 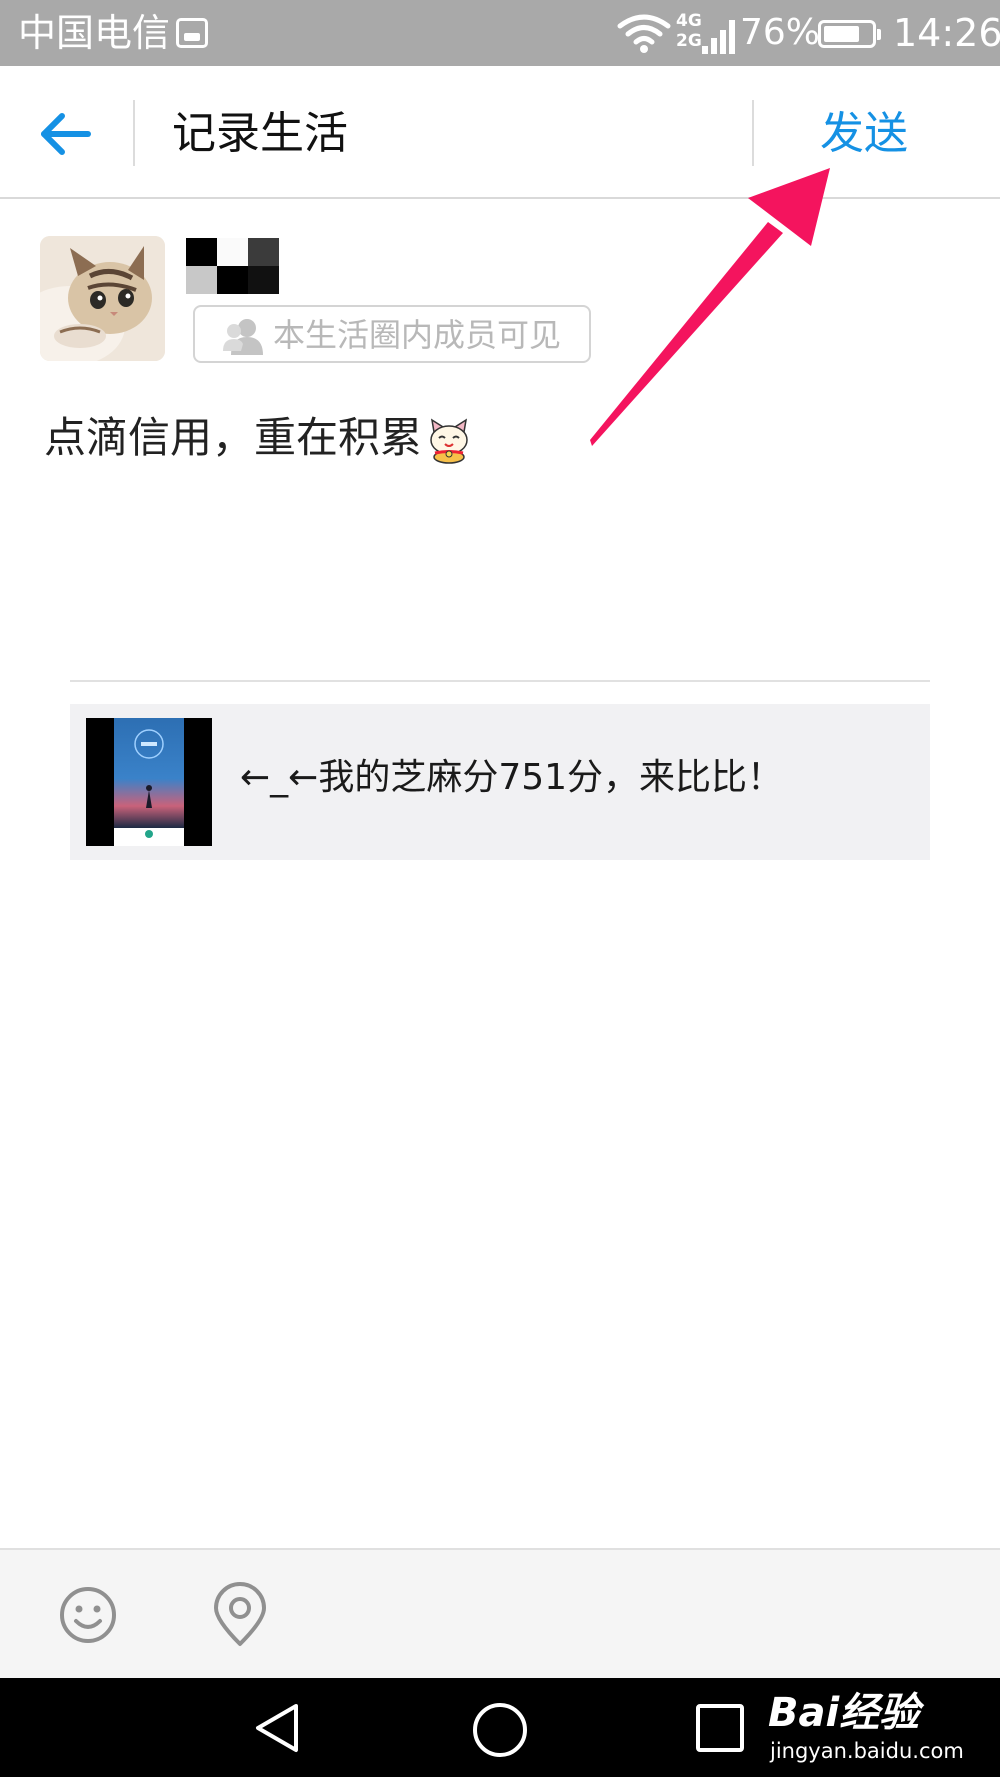 What do you see at coordinates (709, 33) in the screenshot?
I see `signal-icon: 4G 2G` at bounding box center [709, 33].